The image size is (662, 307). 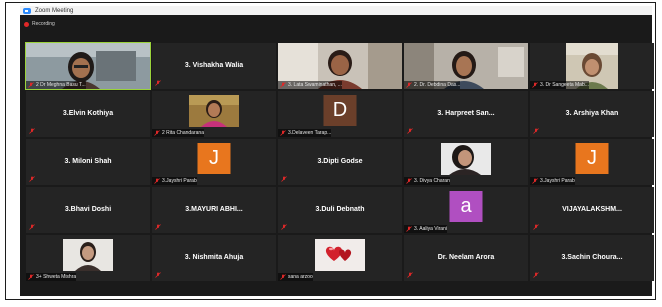 I want to click on participant-tile-13: 3. Divya Charan, so click(x=466, y=162).